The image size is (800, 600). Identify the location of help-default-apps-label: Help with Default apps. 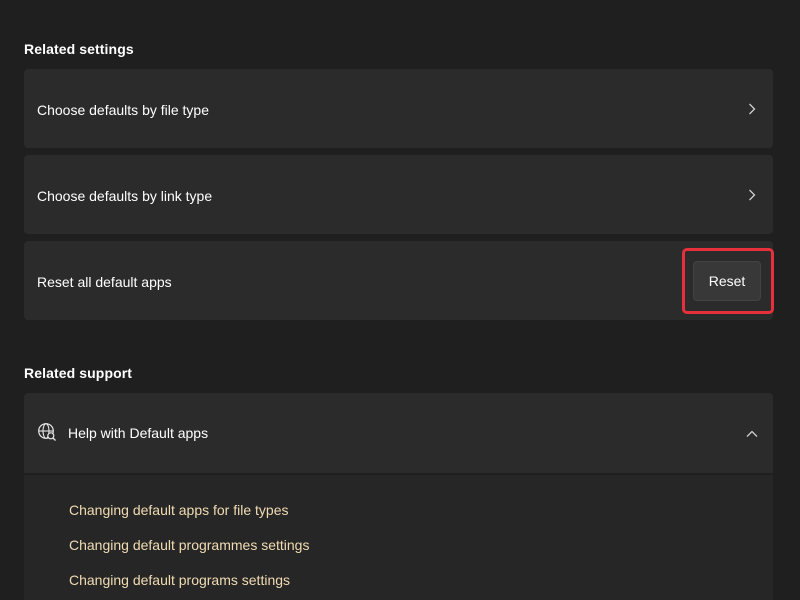
(138, 433).